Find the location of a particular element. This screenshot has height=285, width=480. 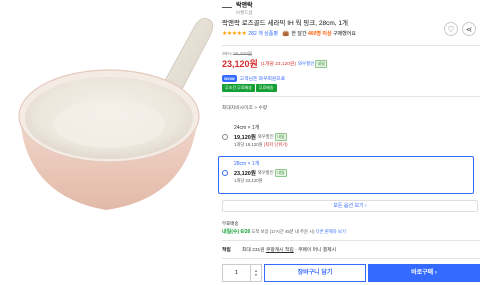

quantity-stepper: 1 ▲ ▼ is located at coordinates (242, 273).